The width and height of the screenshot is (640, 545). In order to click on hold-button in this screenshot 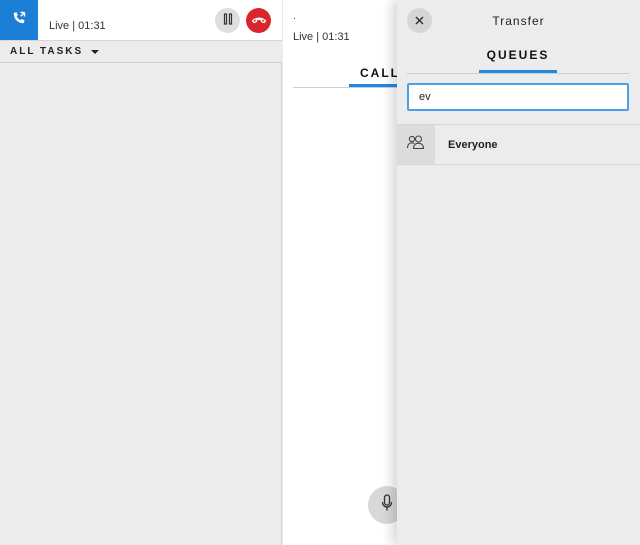, I will do `click(227, 20)`.